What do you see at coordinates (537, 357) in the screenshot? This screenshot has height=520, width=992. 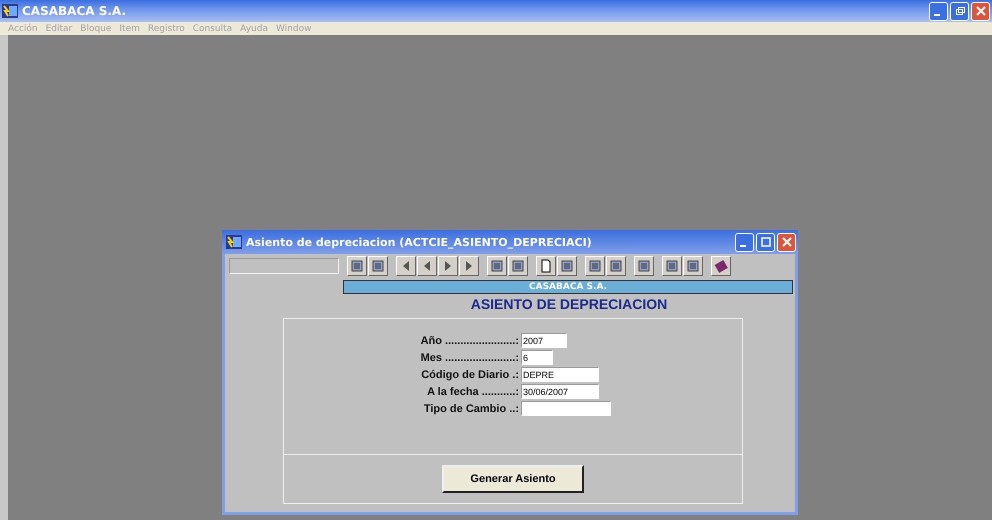 I see `input-field: 6` at bounding box center [537, 357].